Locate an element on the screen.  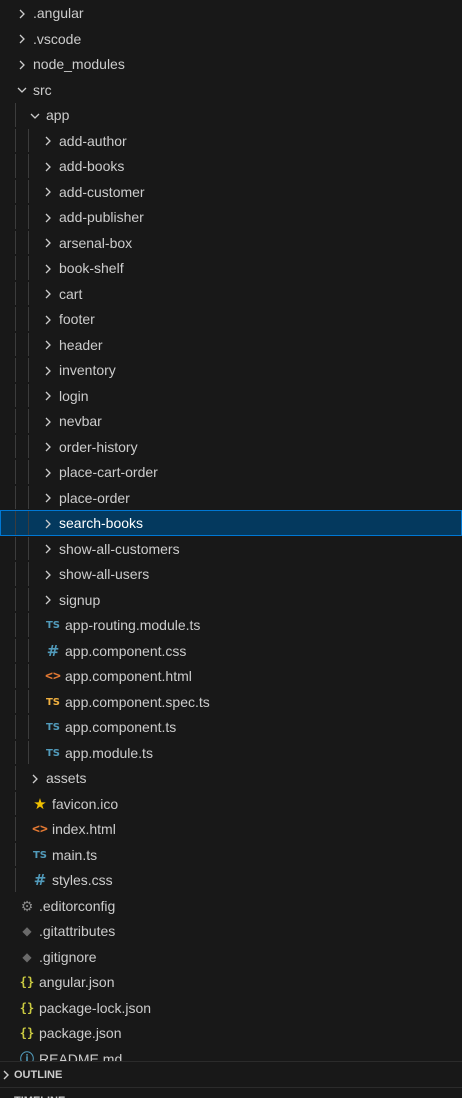
file-row: <> app.component.html is located at coordinates (231, 676).